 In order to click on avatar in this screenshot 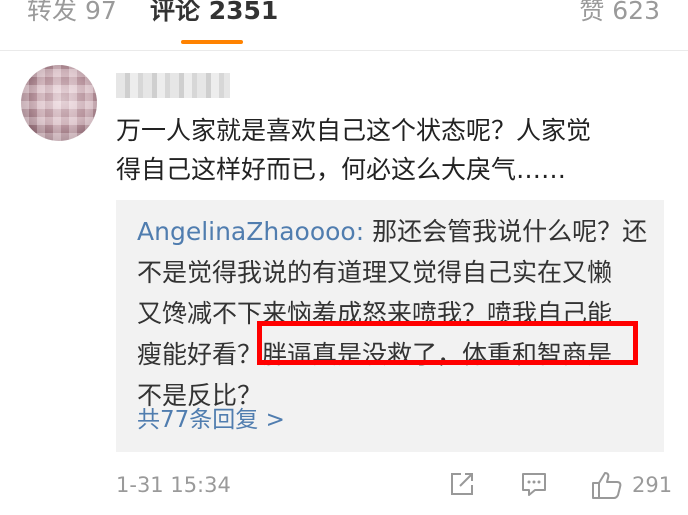, I will do `click(59, 103)`.